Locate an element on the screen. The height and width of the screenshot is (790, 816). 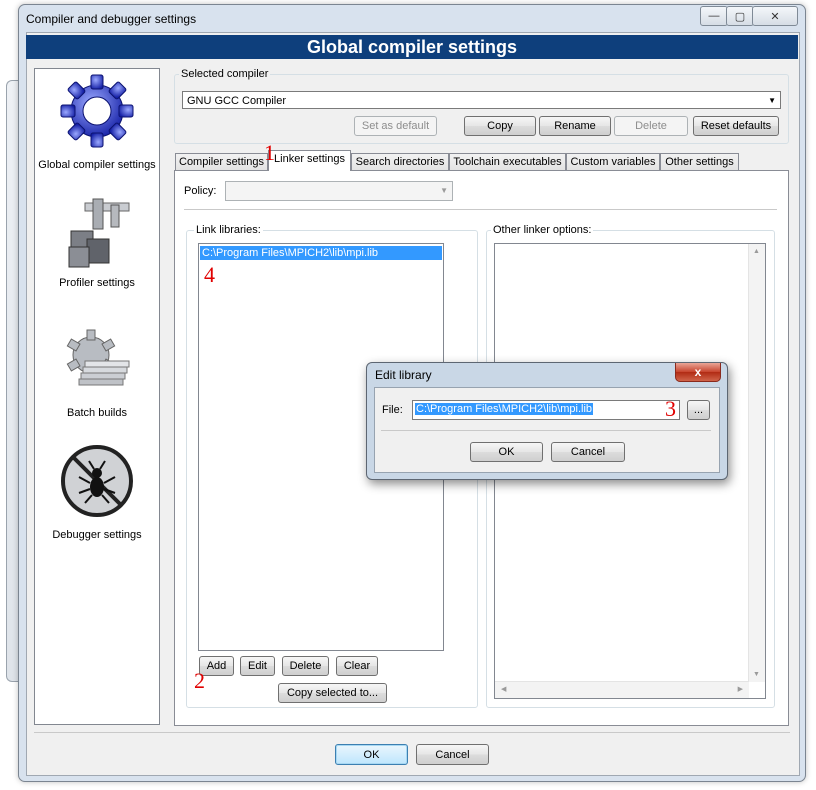
rename-compiler-button: Rename is located at coordinates (575, 126).